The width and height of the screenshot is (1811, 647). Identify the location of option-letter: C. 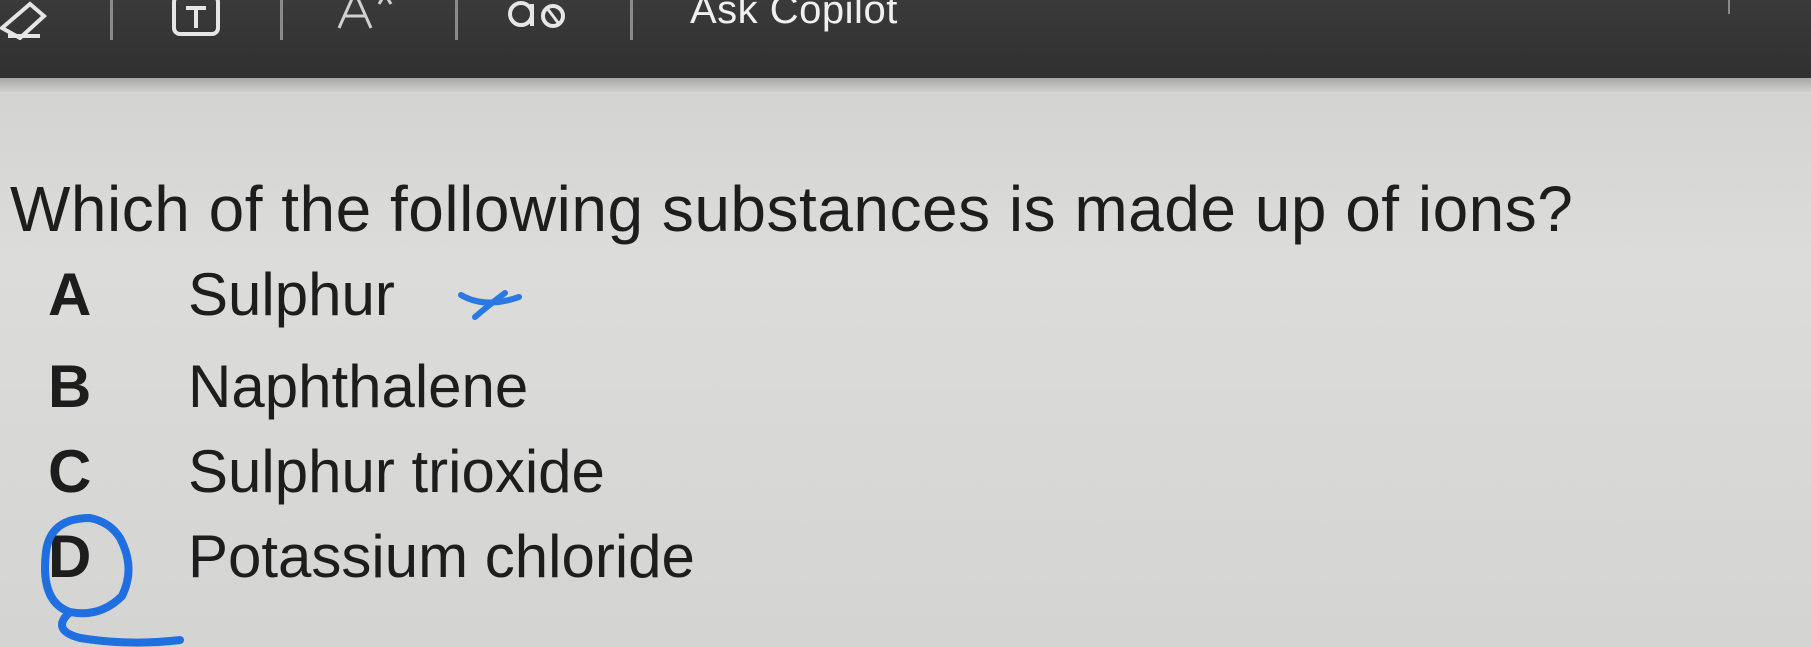
(70, 471).